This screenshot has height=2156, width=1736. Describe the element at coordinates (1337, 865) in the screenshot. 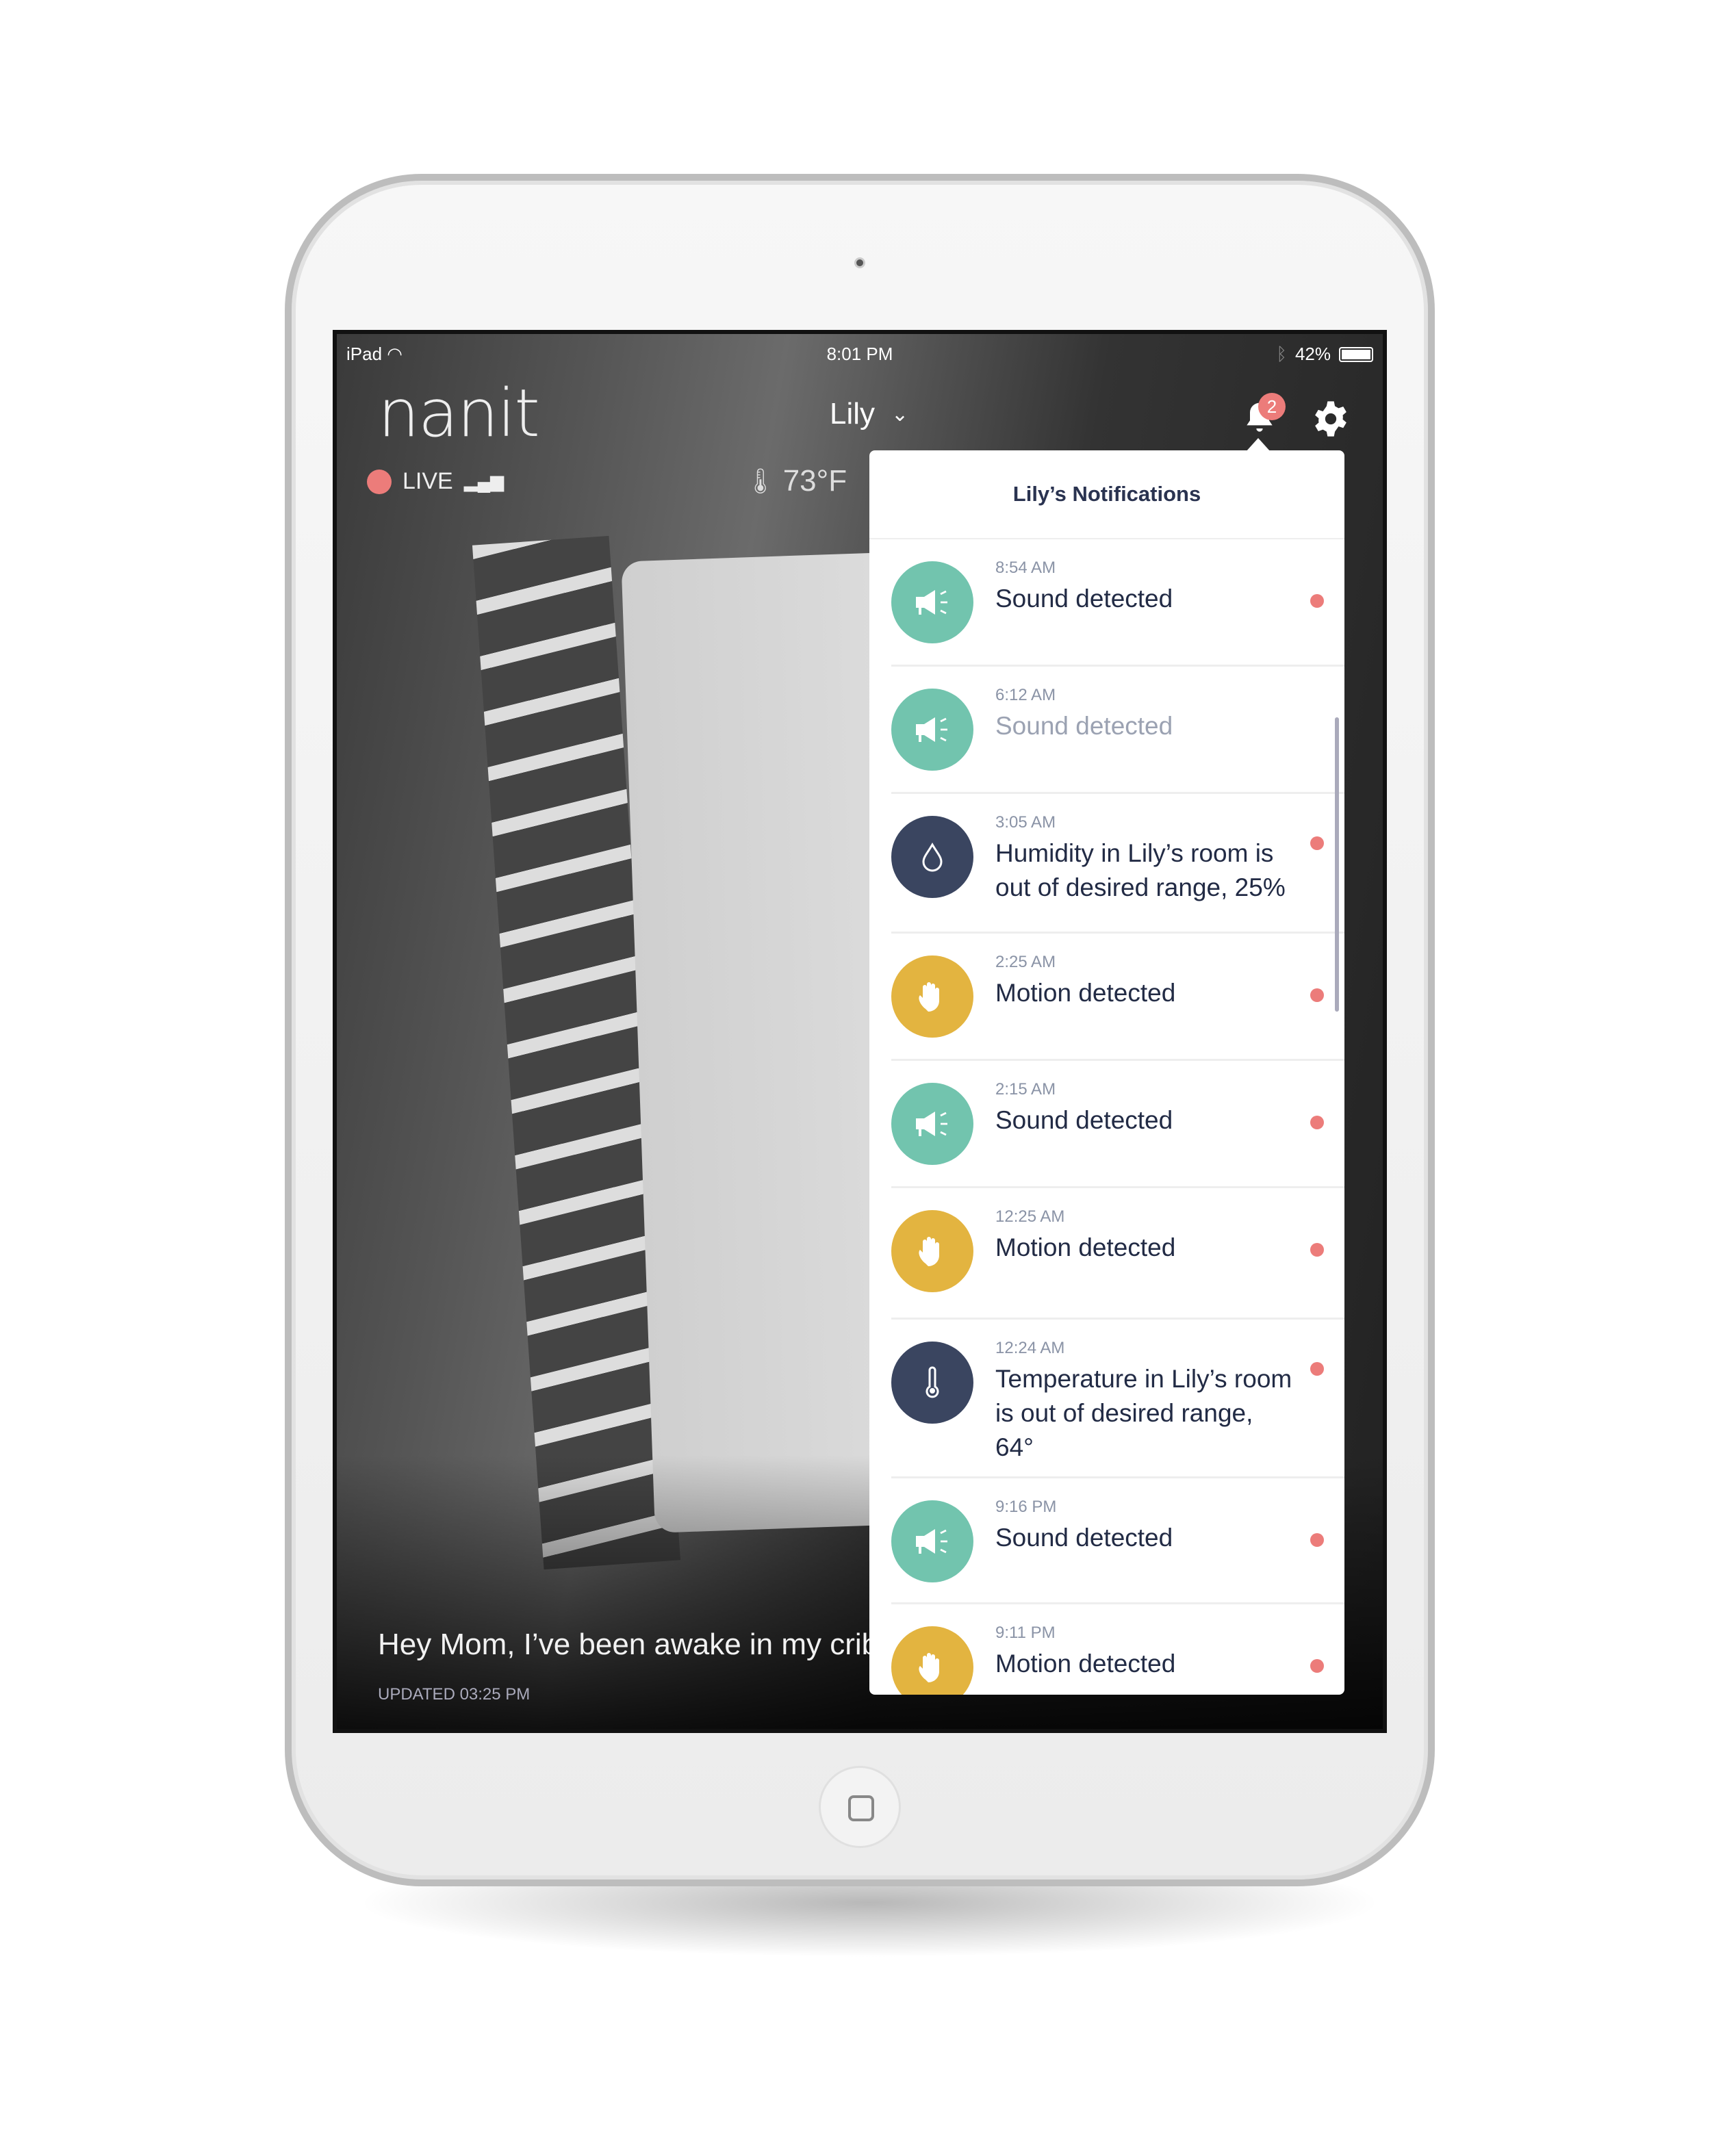

I see `scrollbar` at that location.